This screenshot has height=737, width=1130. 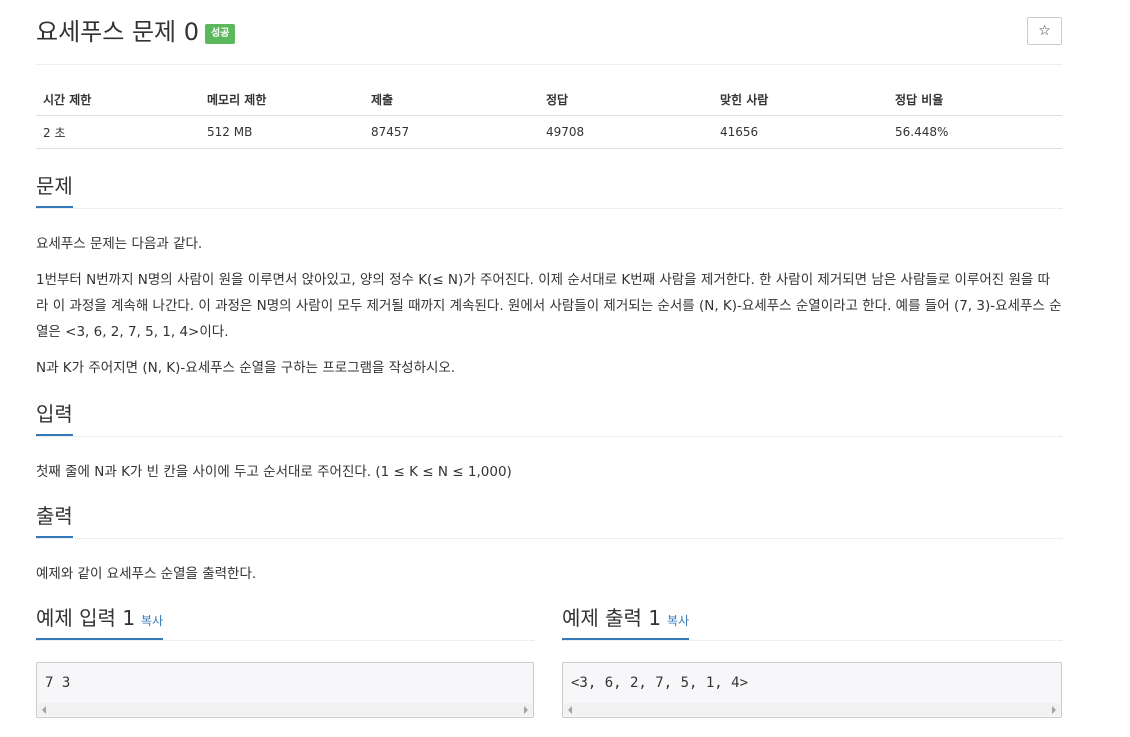 I want to click on star-button: ☆, so click(x=1044, y=31).